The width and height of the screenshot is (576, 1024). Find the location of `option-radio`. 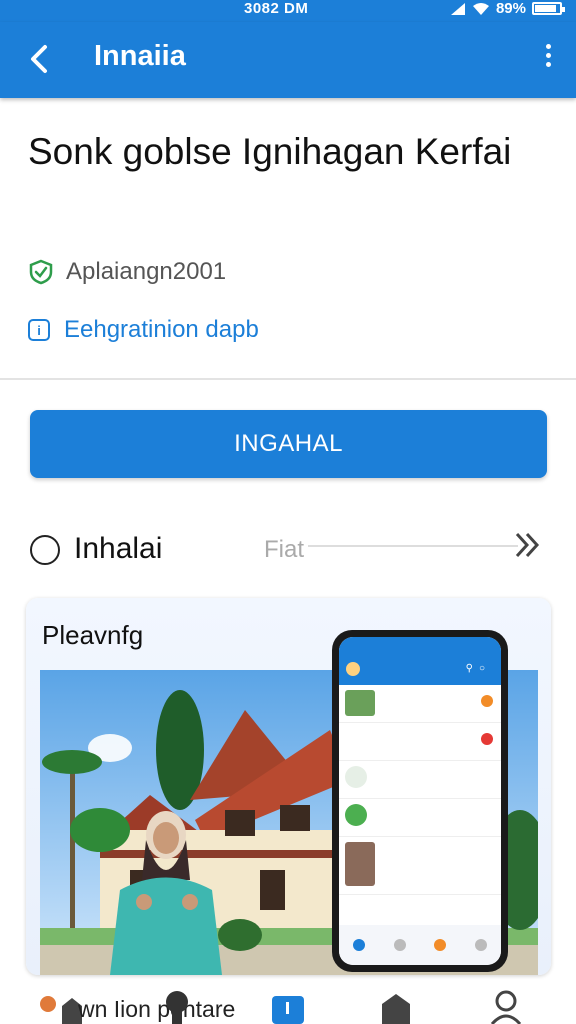

option-radio is located at coordinates (45, 550).